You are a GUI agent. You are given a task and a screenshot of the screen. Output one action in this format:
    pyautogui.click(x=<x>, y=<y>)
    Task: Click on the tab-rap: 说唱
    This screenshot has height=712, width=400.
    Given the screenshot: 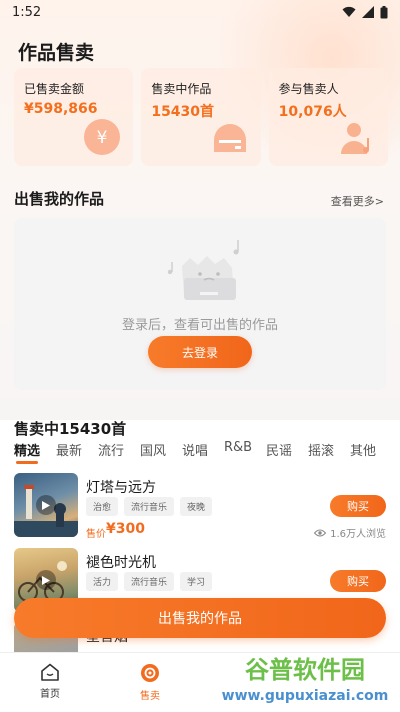 What is the action you would take?
    pyautogui.click(x=203, y=454)
    